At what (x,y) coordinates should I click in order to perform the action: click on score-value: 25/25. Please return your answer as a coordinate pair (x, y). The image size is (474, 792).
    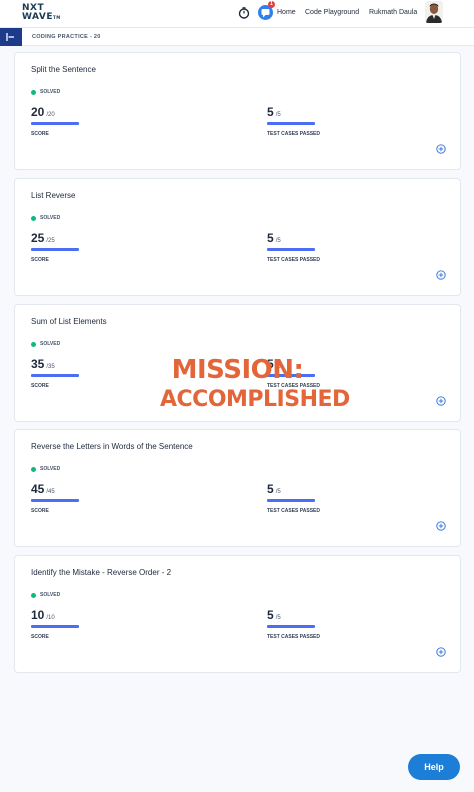
    Looking at the image, I should click on (43, 238).